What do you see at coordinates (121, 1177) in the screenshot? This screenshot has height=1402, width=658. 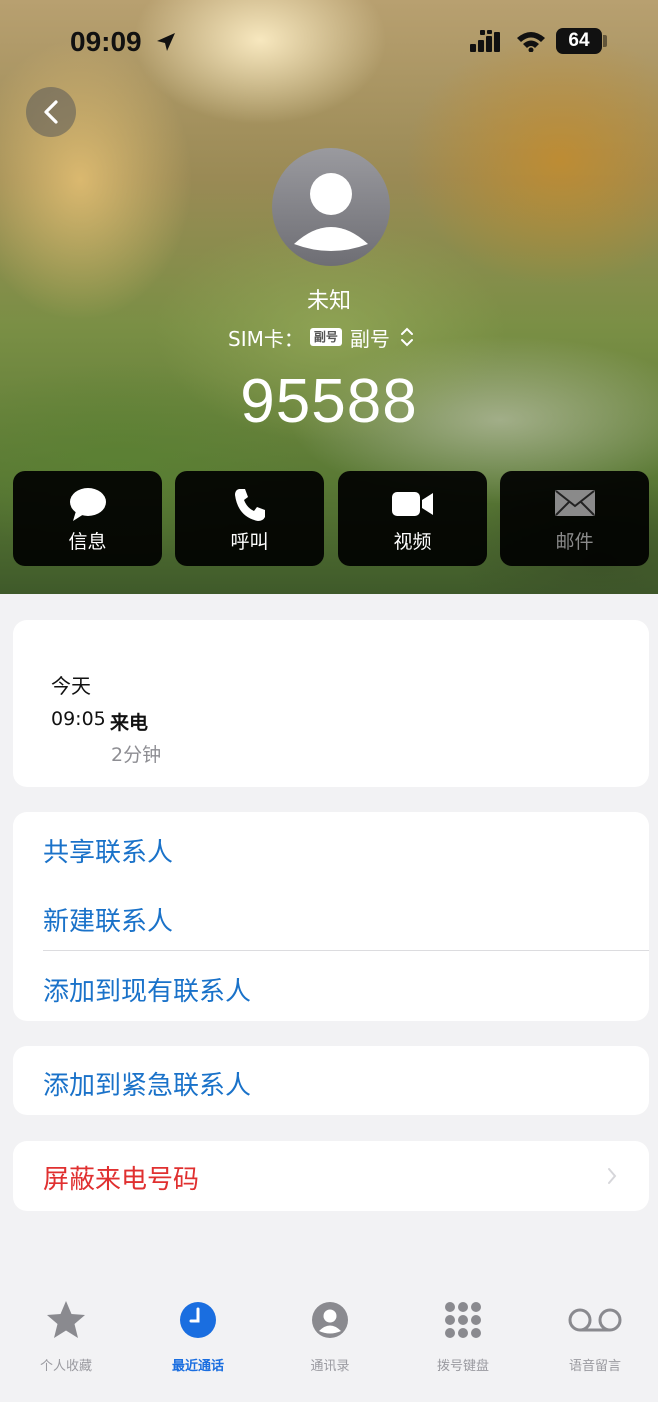 I see `block-caller-link: 屏蔽来电号码` at bounding box center [121, 1177].